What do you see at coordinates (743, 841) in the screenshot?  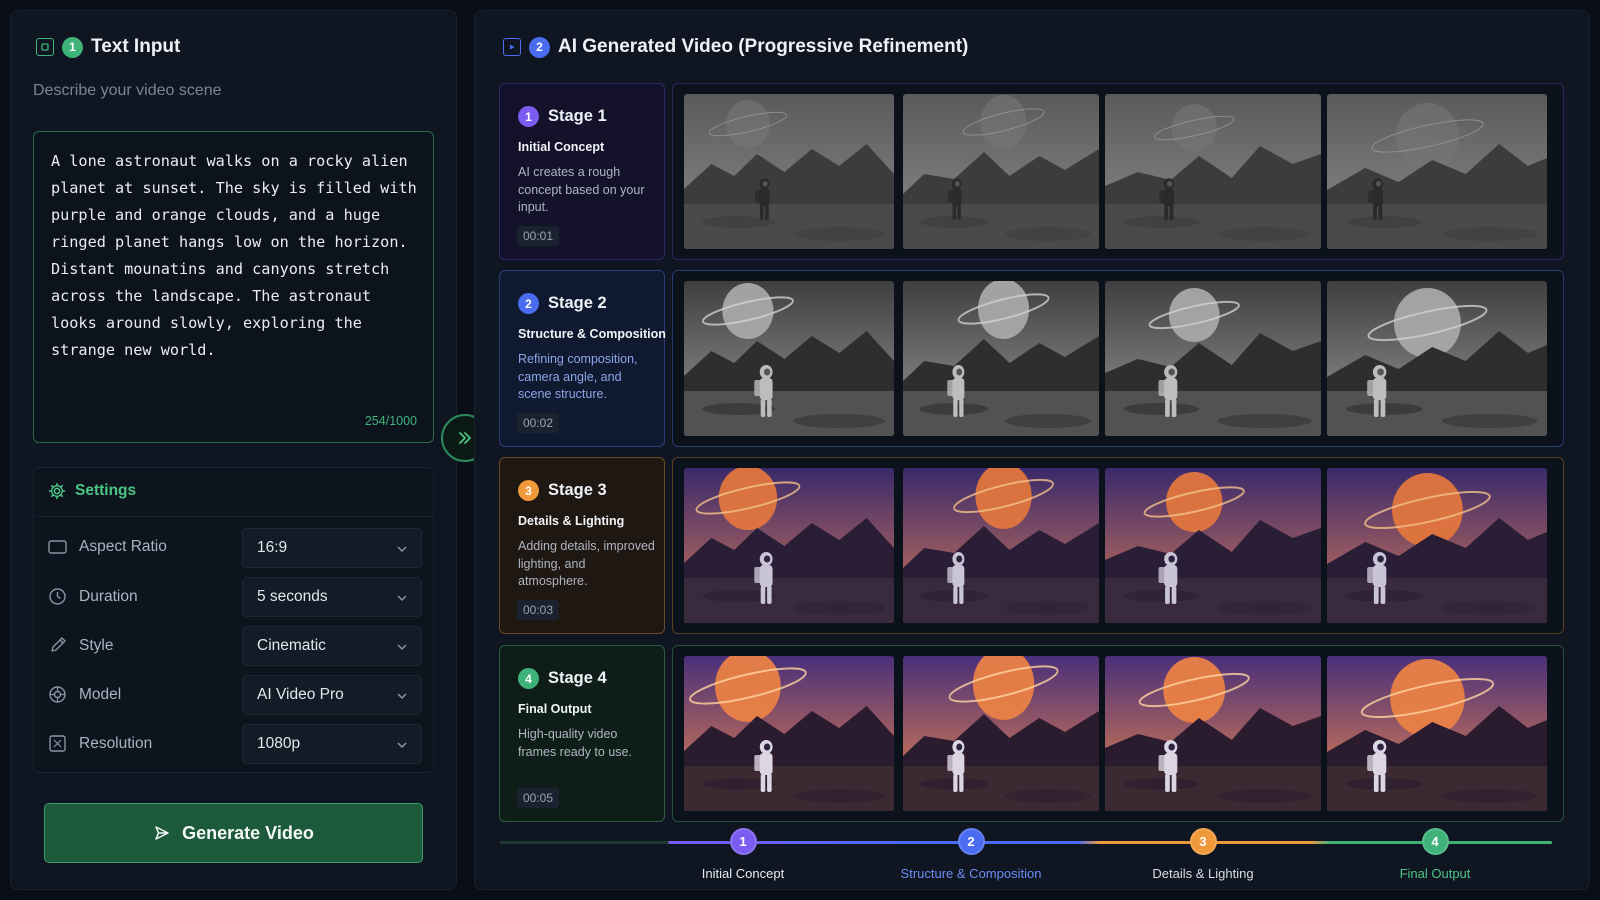 I see `timeline-step-1: 1` at bounding box center [743, 841].